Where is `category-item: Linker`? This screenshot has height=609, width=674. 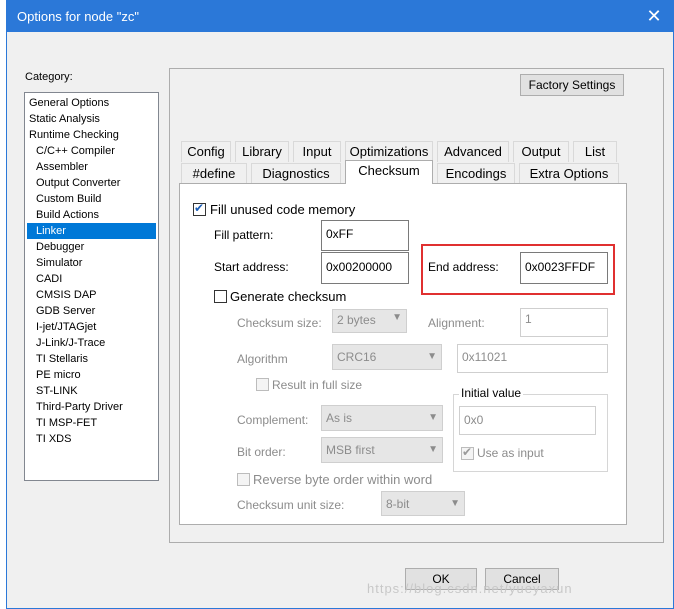
category-item: Linker is located at coordinates (91, 231).